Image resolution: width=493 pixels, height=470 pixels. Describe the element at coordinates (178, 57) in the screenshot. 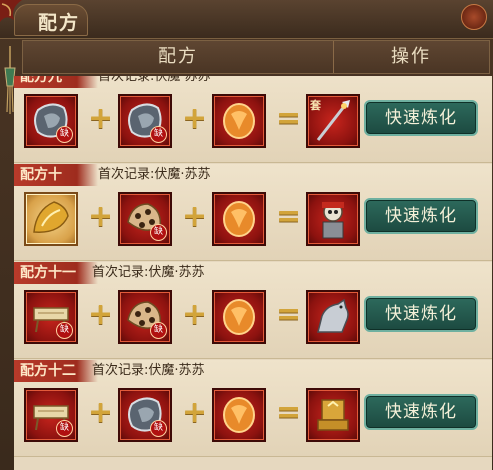

I see `recipe-column-header: 配方` at that location.